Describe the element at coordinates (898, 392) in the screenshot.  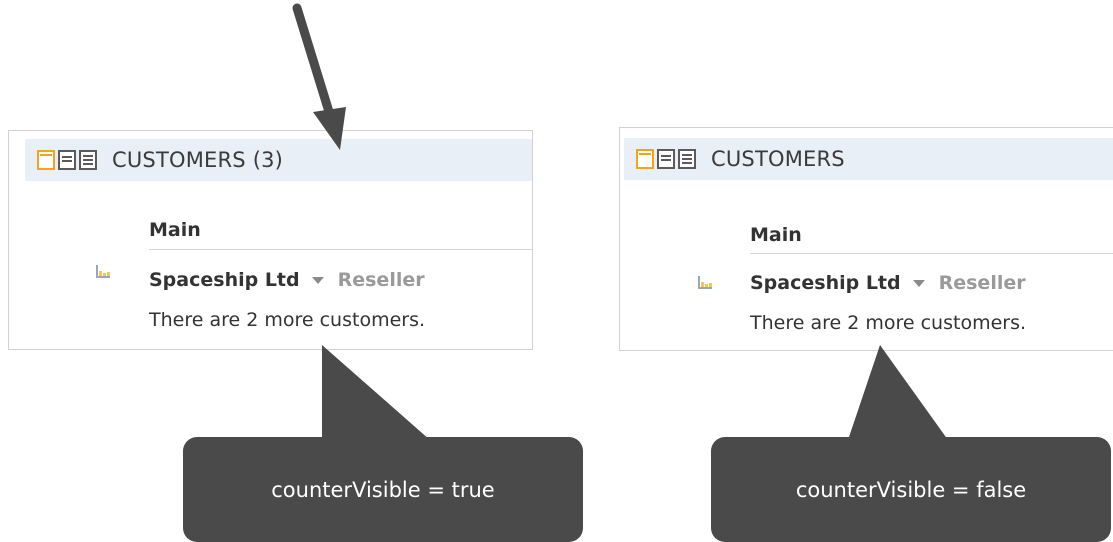
I see `callout-pointer-right` at that location.